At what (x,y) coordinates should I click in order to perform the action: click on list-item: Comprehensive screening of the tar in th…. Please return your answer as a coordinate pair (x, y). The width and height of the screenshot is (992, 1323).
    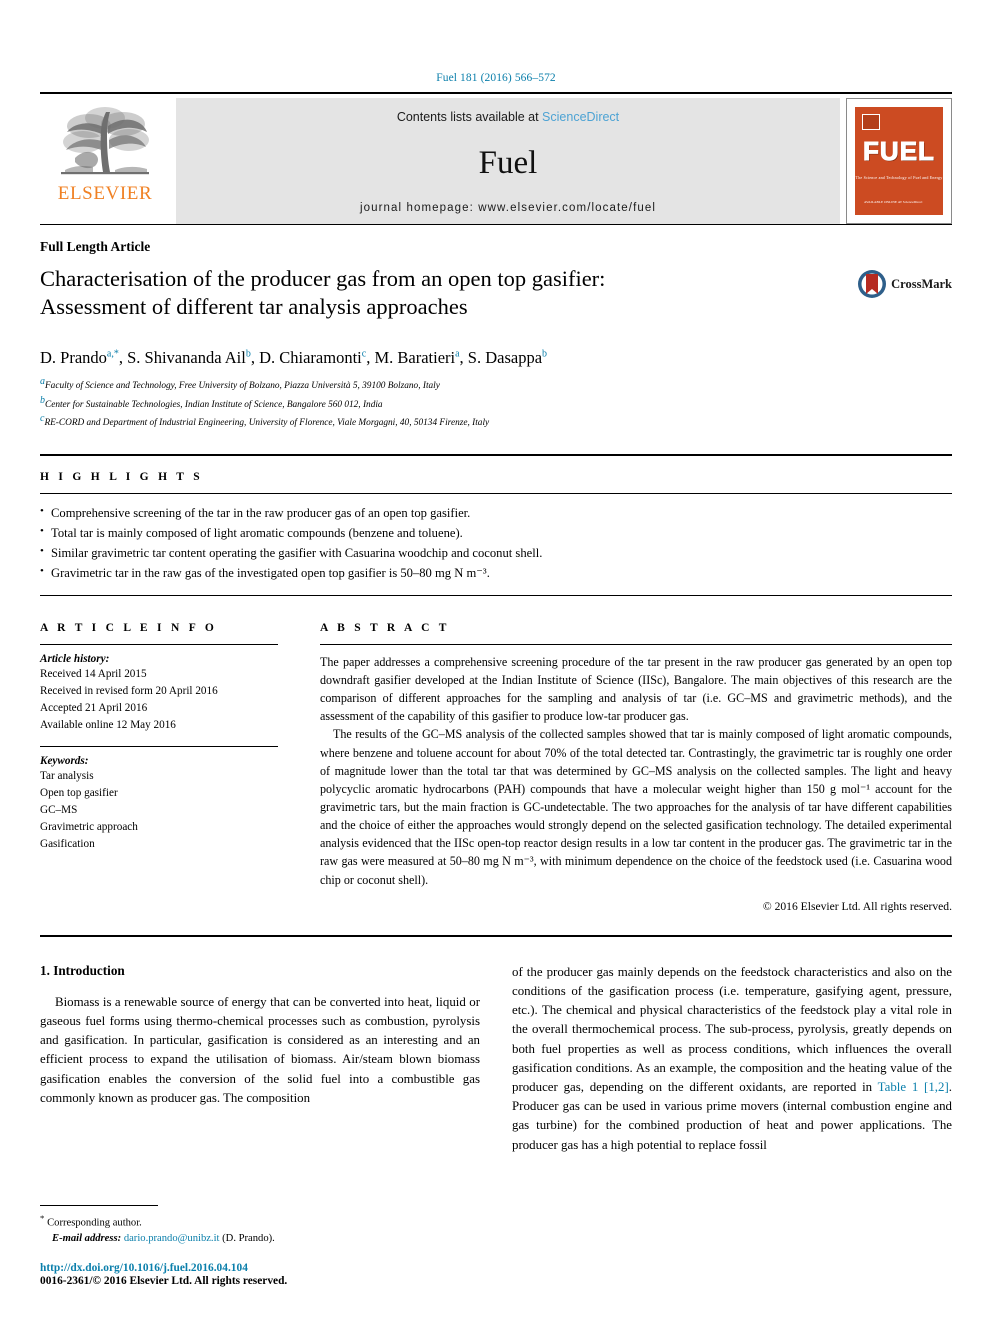
    Looking at the image, I should click on (496, 513).